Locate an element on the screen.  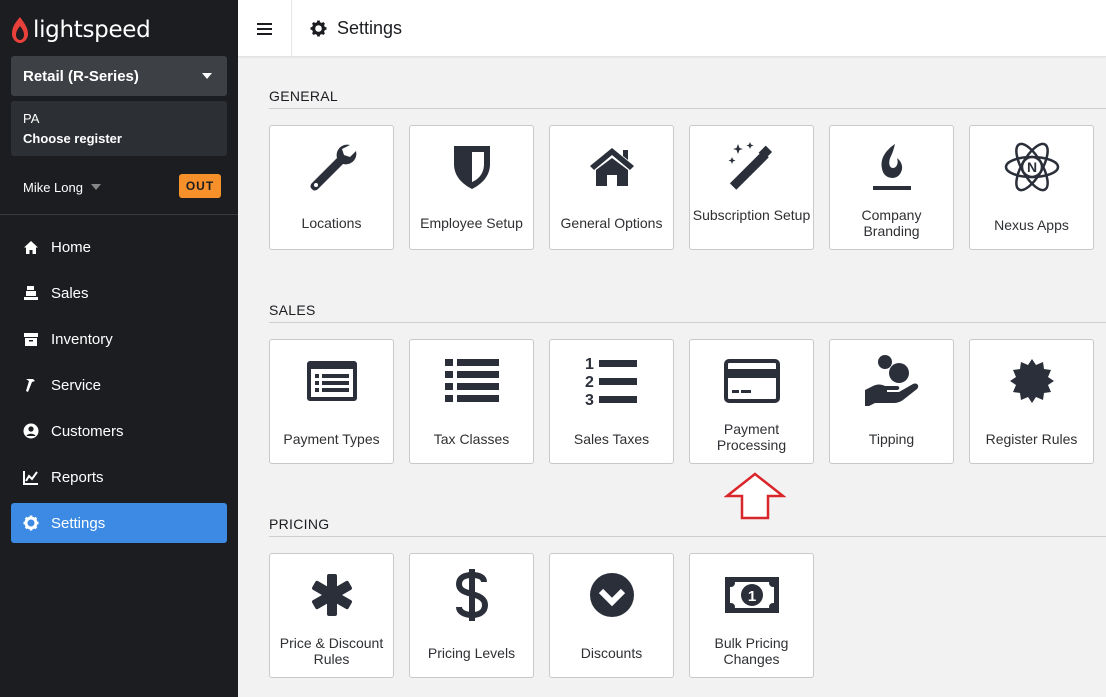
tile-nexus-apps: N Nexus Apps is located at coordinates (1031, 187).